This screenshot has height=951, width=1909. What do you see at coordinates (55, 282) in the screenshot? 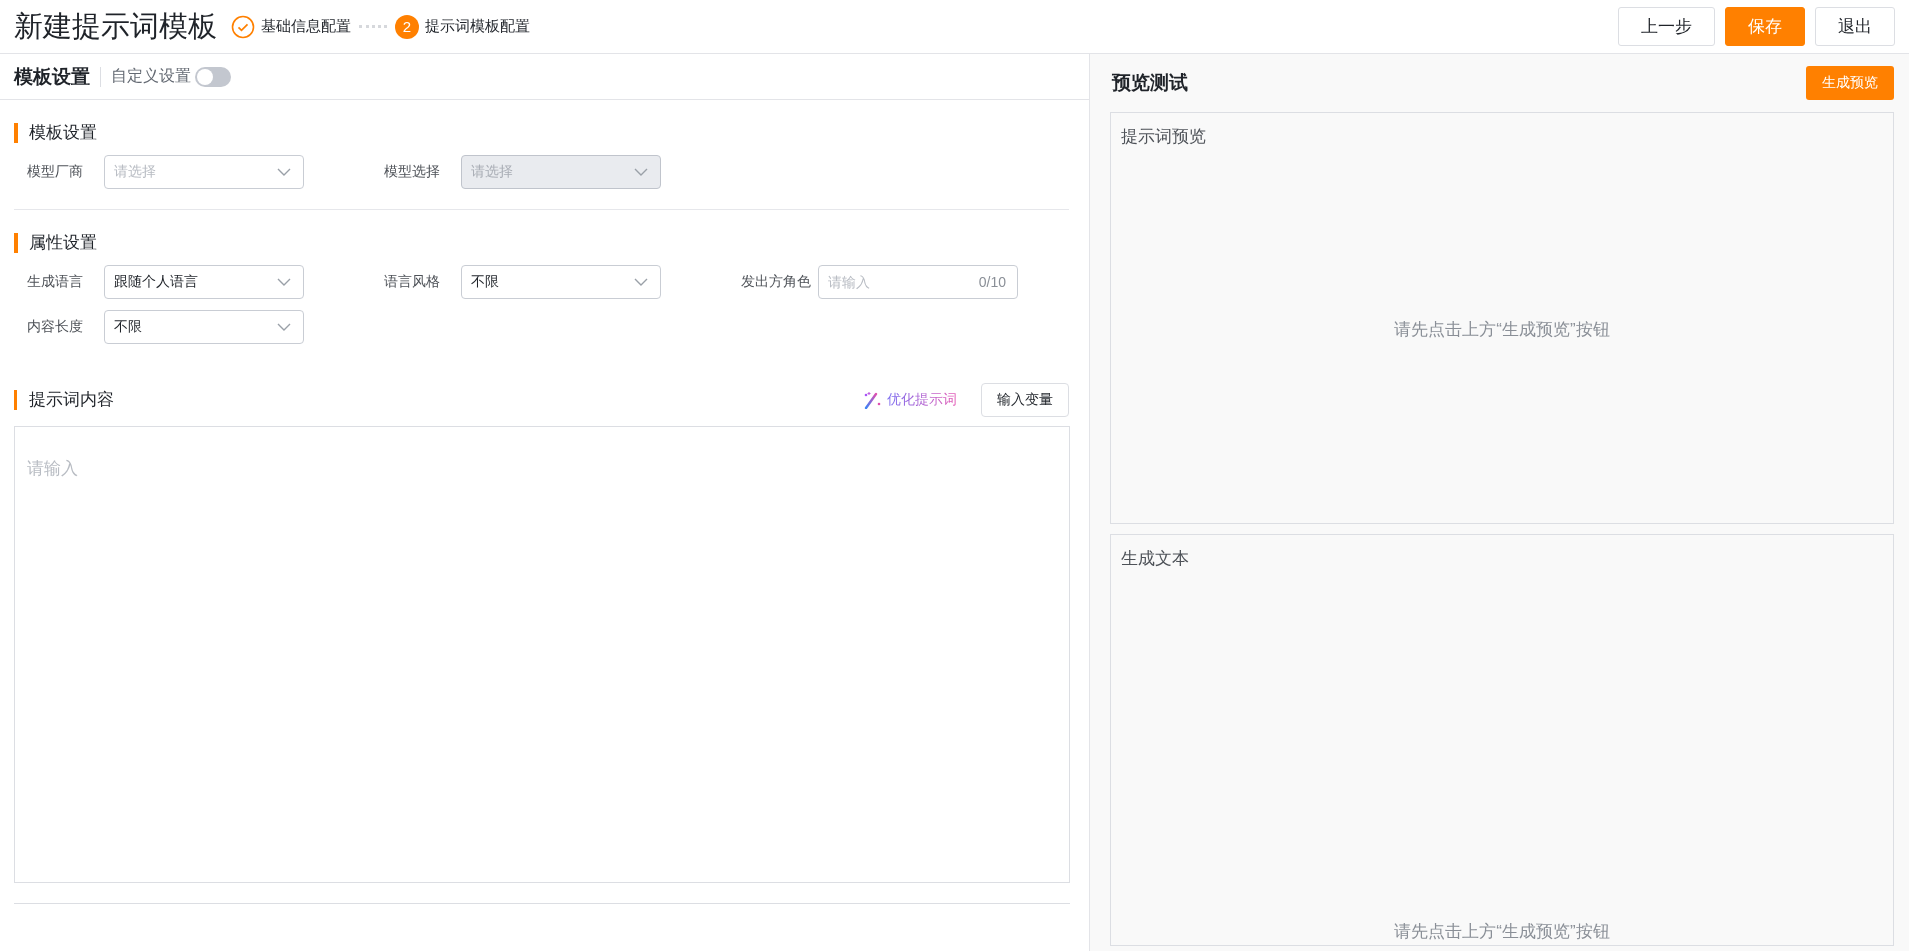
I see `field-label: 生成语言` at bounding box center [55, 282].